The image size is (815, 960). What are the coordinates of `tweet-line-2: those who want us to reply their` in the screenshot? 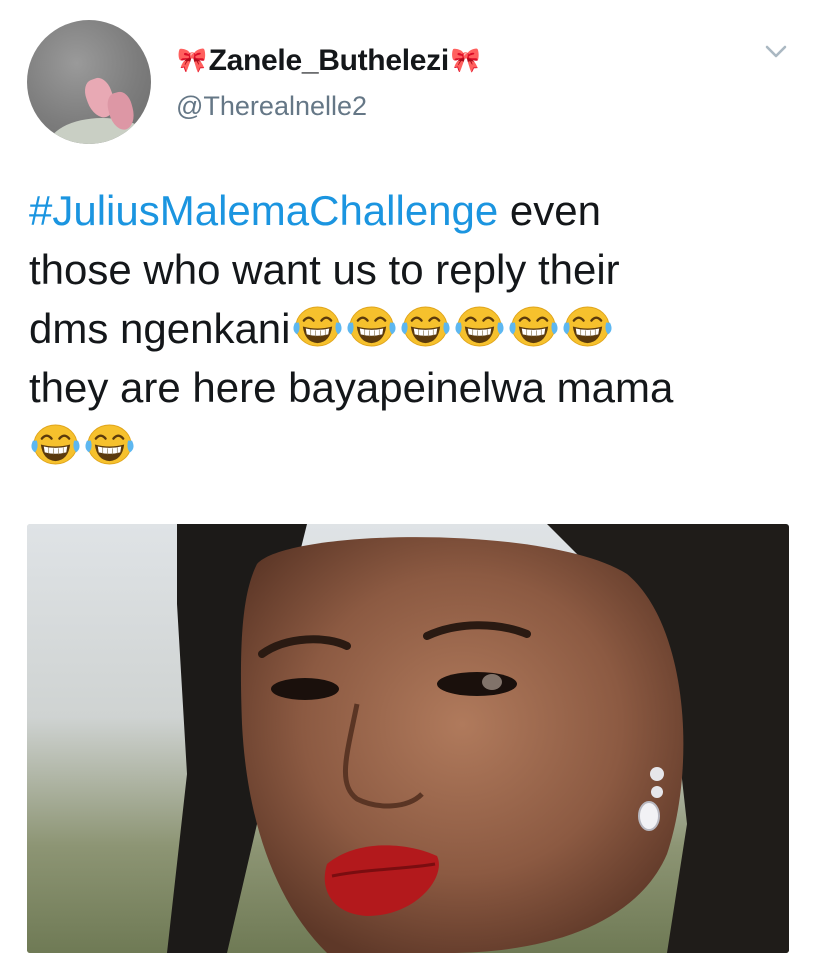 It's located at (324, 269).